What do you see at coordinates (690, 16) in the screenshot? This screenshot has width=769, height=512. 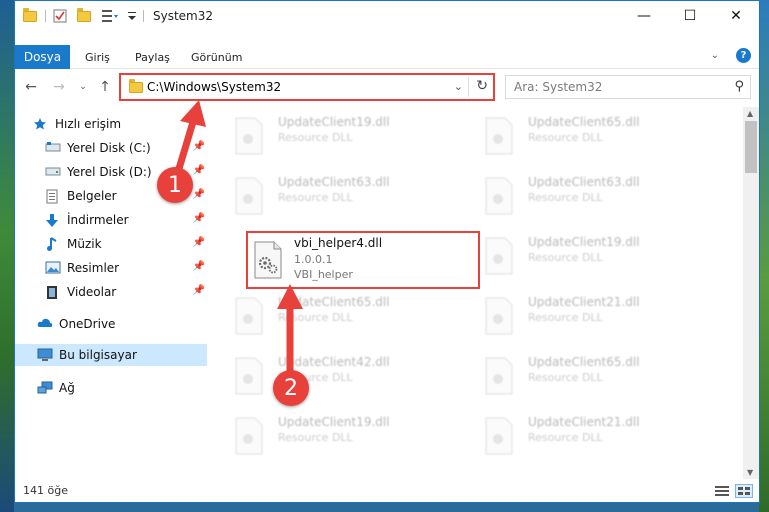 I see `maximize-button: ☐` at bounding box center [690, 16].